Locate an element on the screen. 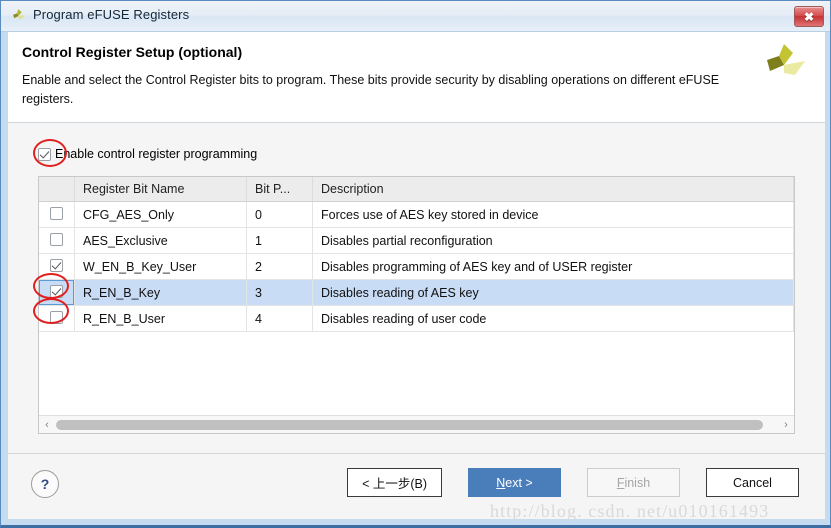  table-row: R_EN_B_Key 3 Disables reading of AES key is located at coordinates (416, 292).